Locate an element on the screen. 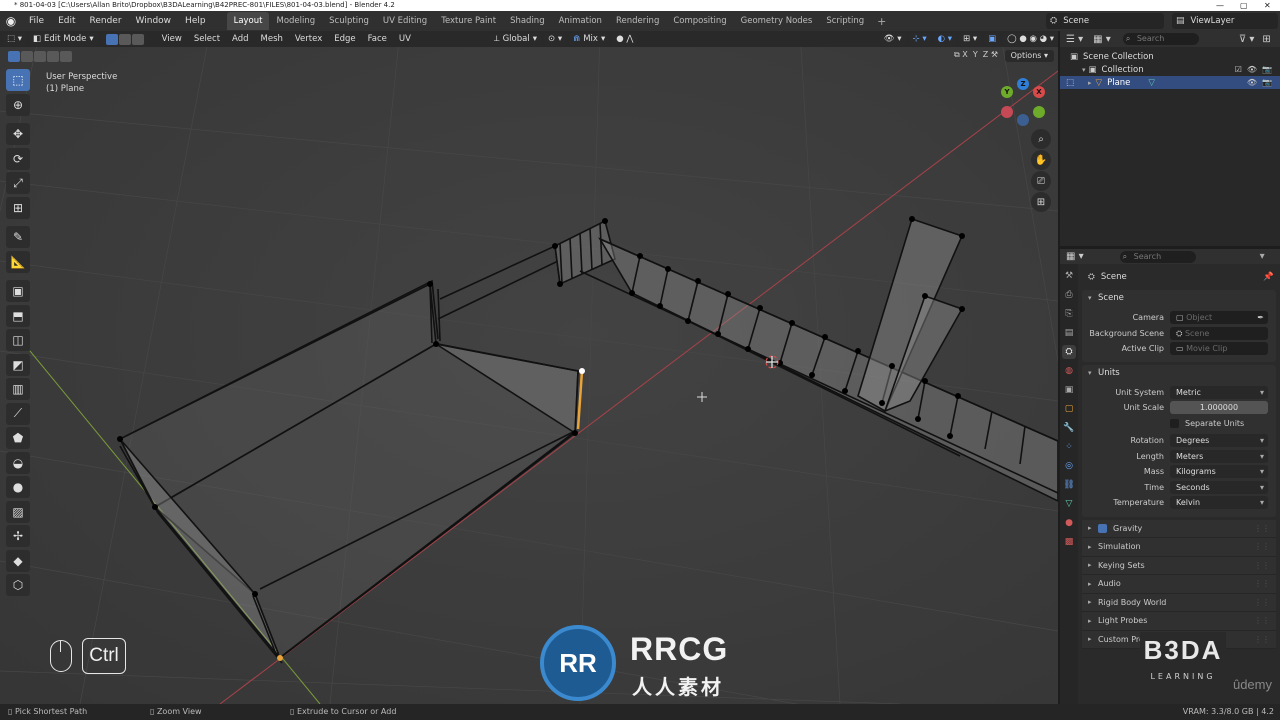  physics-tab-icon: ◎ is located at coordinates (1069, 466).